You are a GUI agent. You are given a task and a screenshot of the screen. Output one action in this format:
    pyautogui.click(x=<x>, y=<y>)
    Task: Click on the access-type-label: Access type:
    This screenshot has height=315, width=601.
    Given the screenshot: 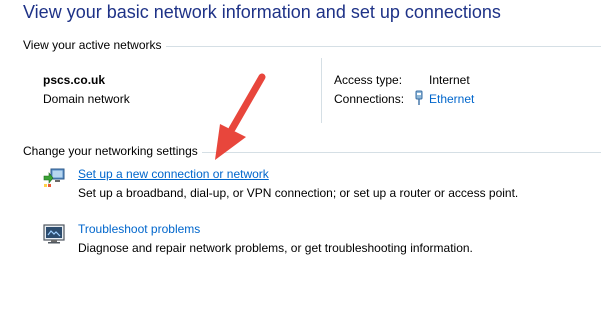 What is the action you would take?
    pyautogui.click(x=368, y=80)
    